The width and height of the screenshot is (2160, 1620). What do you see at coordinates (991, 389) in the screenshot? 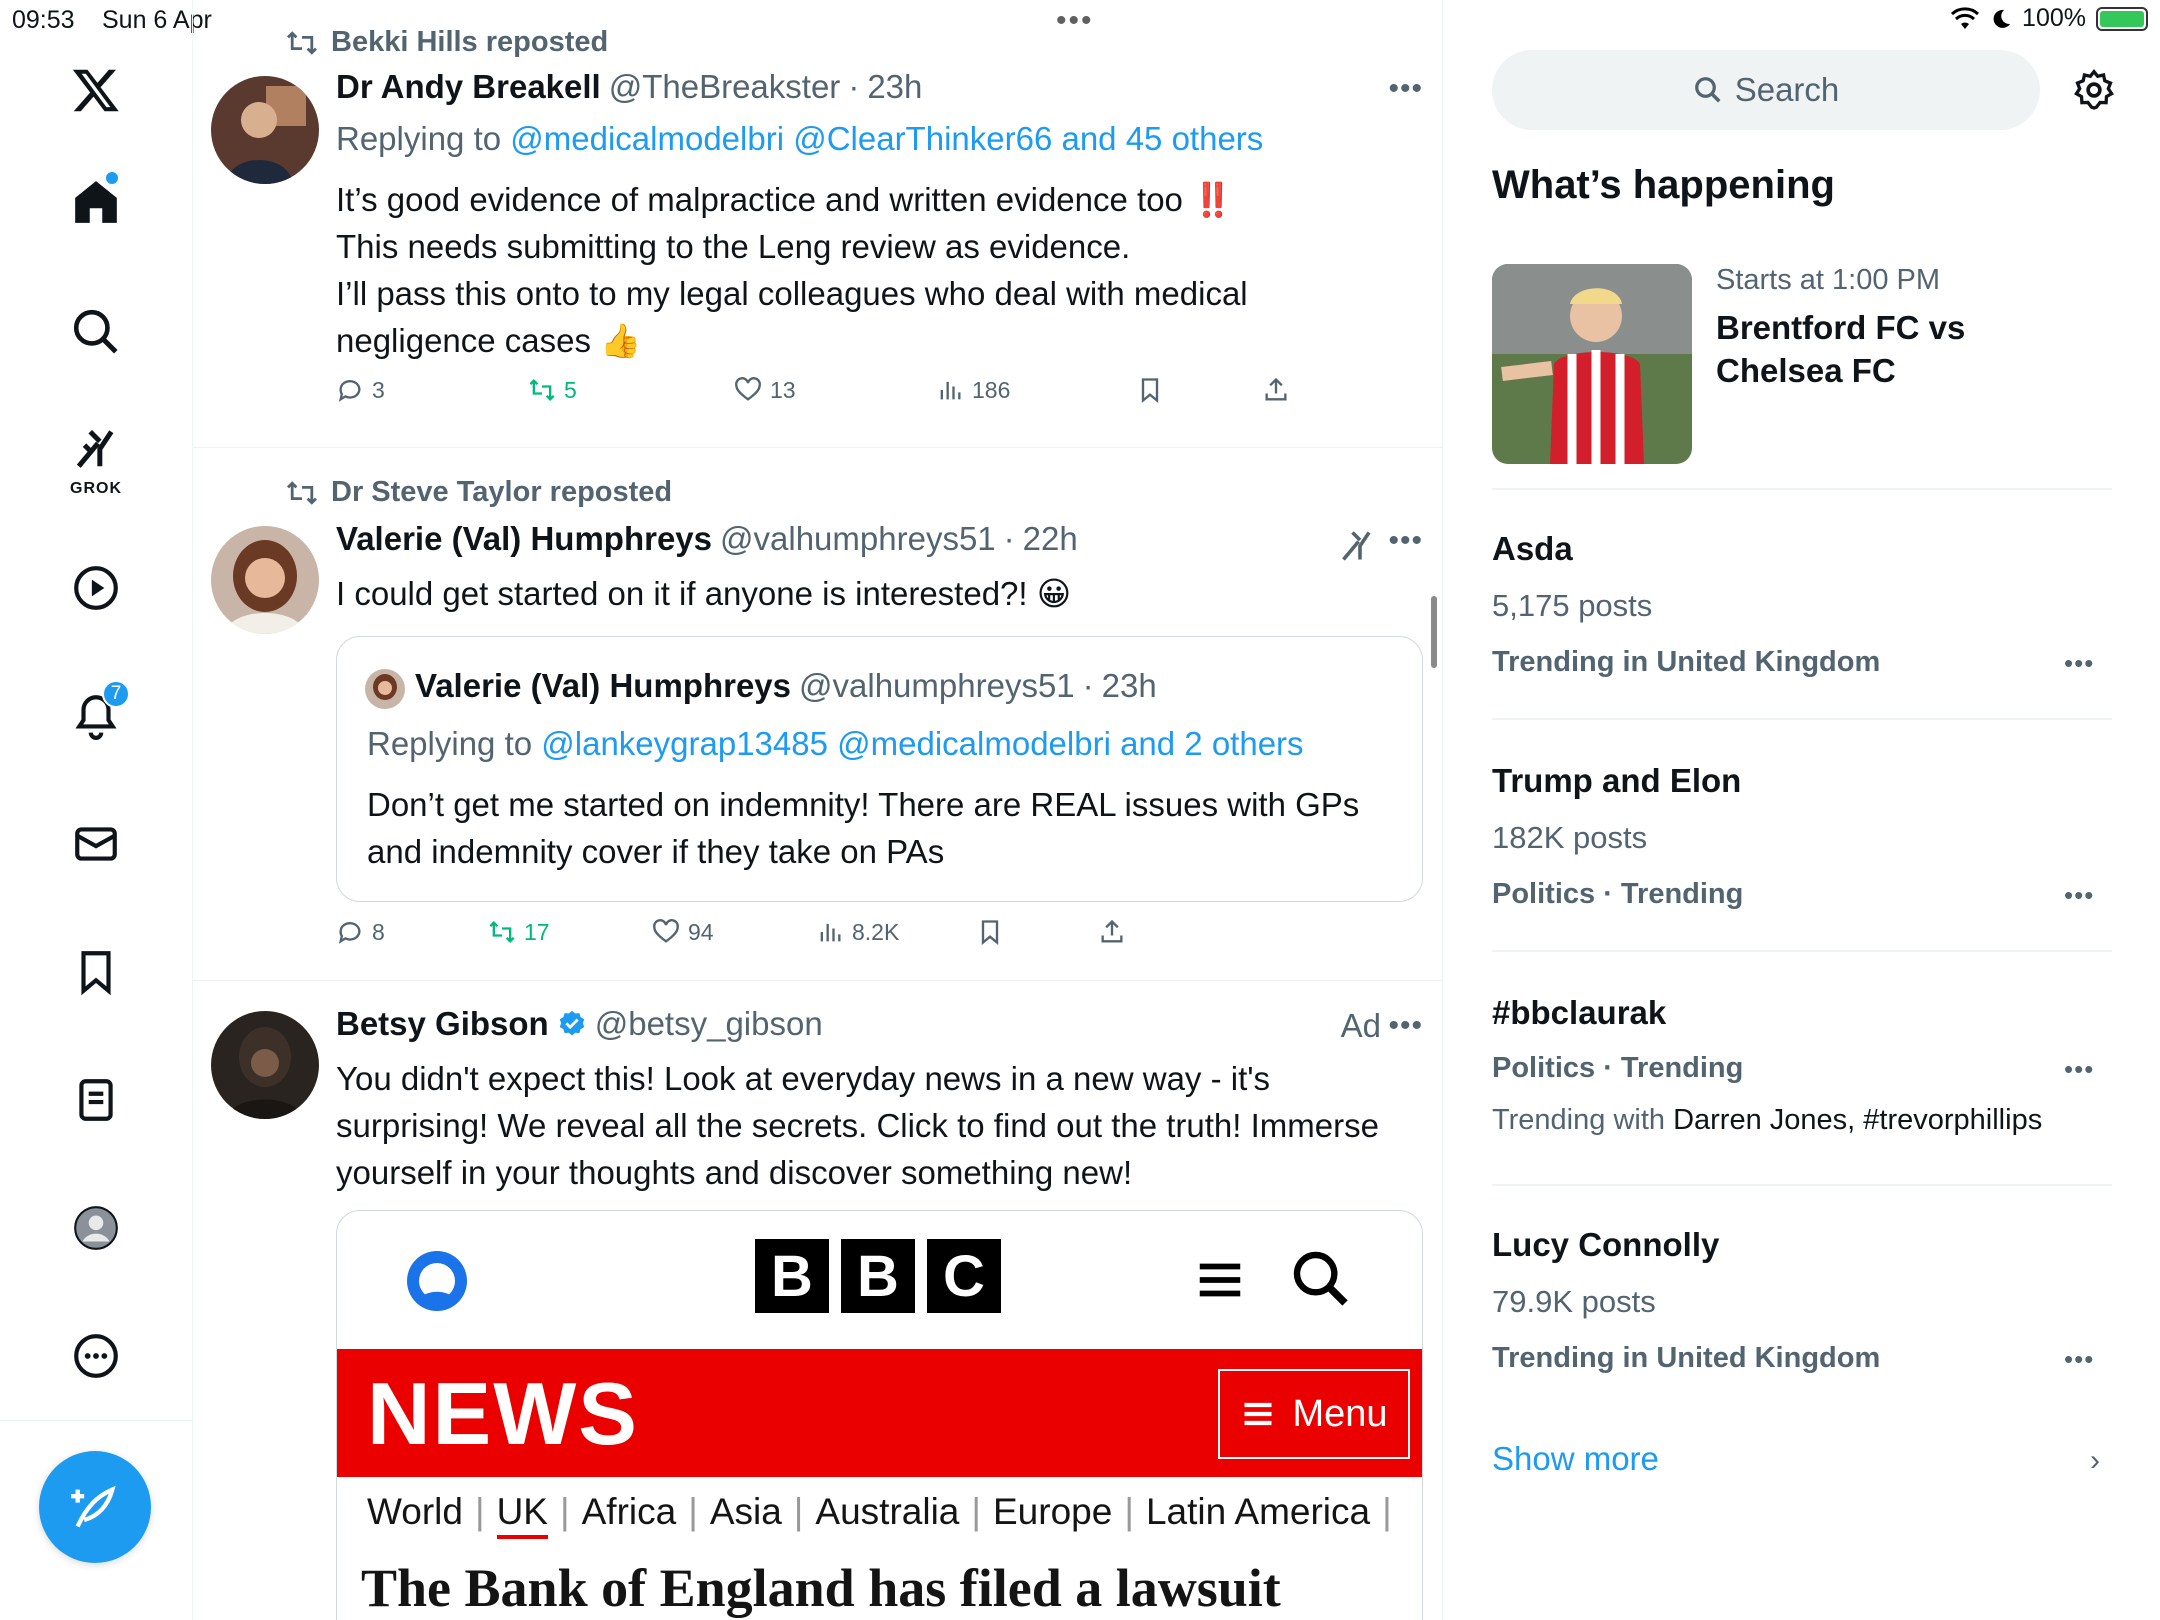
I see `views-count: 186` at bounding box center [991, 389].